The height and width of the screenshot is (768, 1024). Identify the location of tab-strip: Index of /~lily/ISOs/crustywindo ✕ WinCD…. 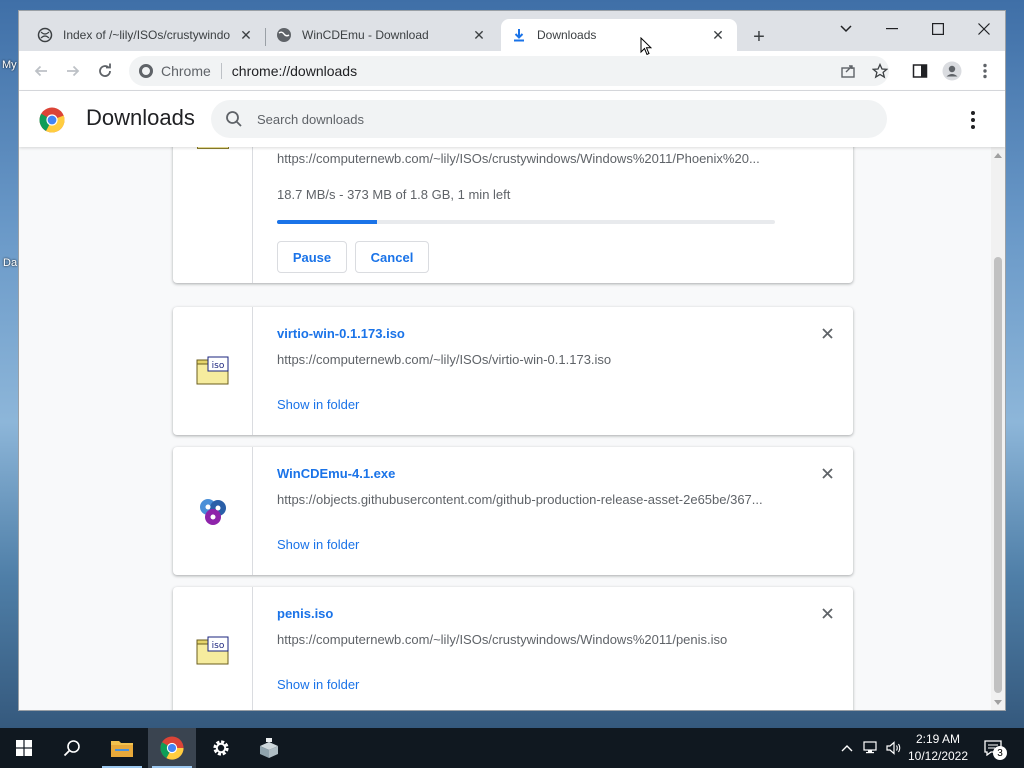
(512, 31).